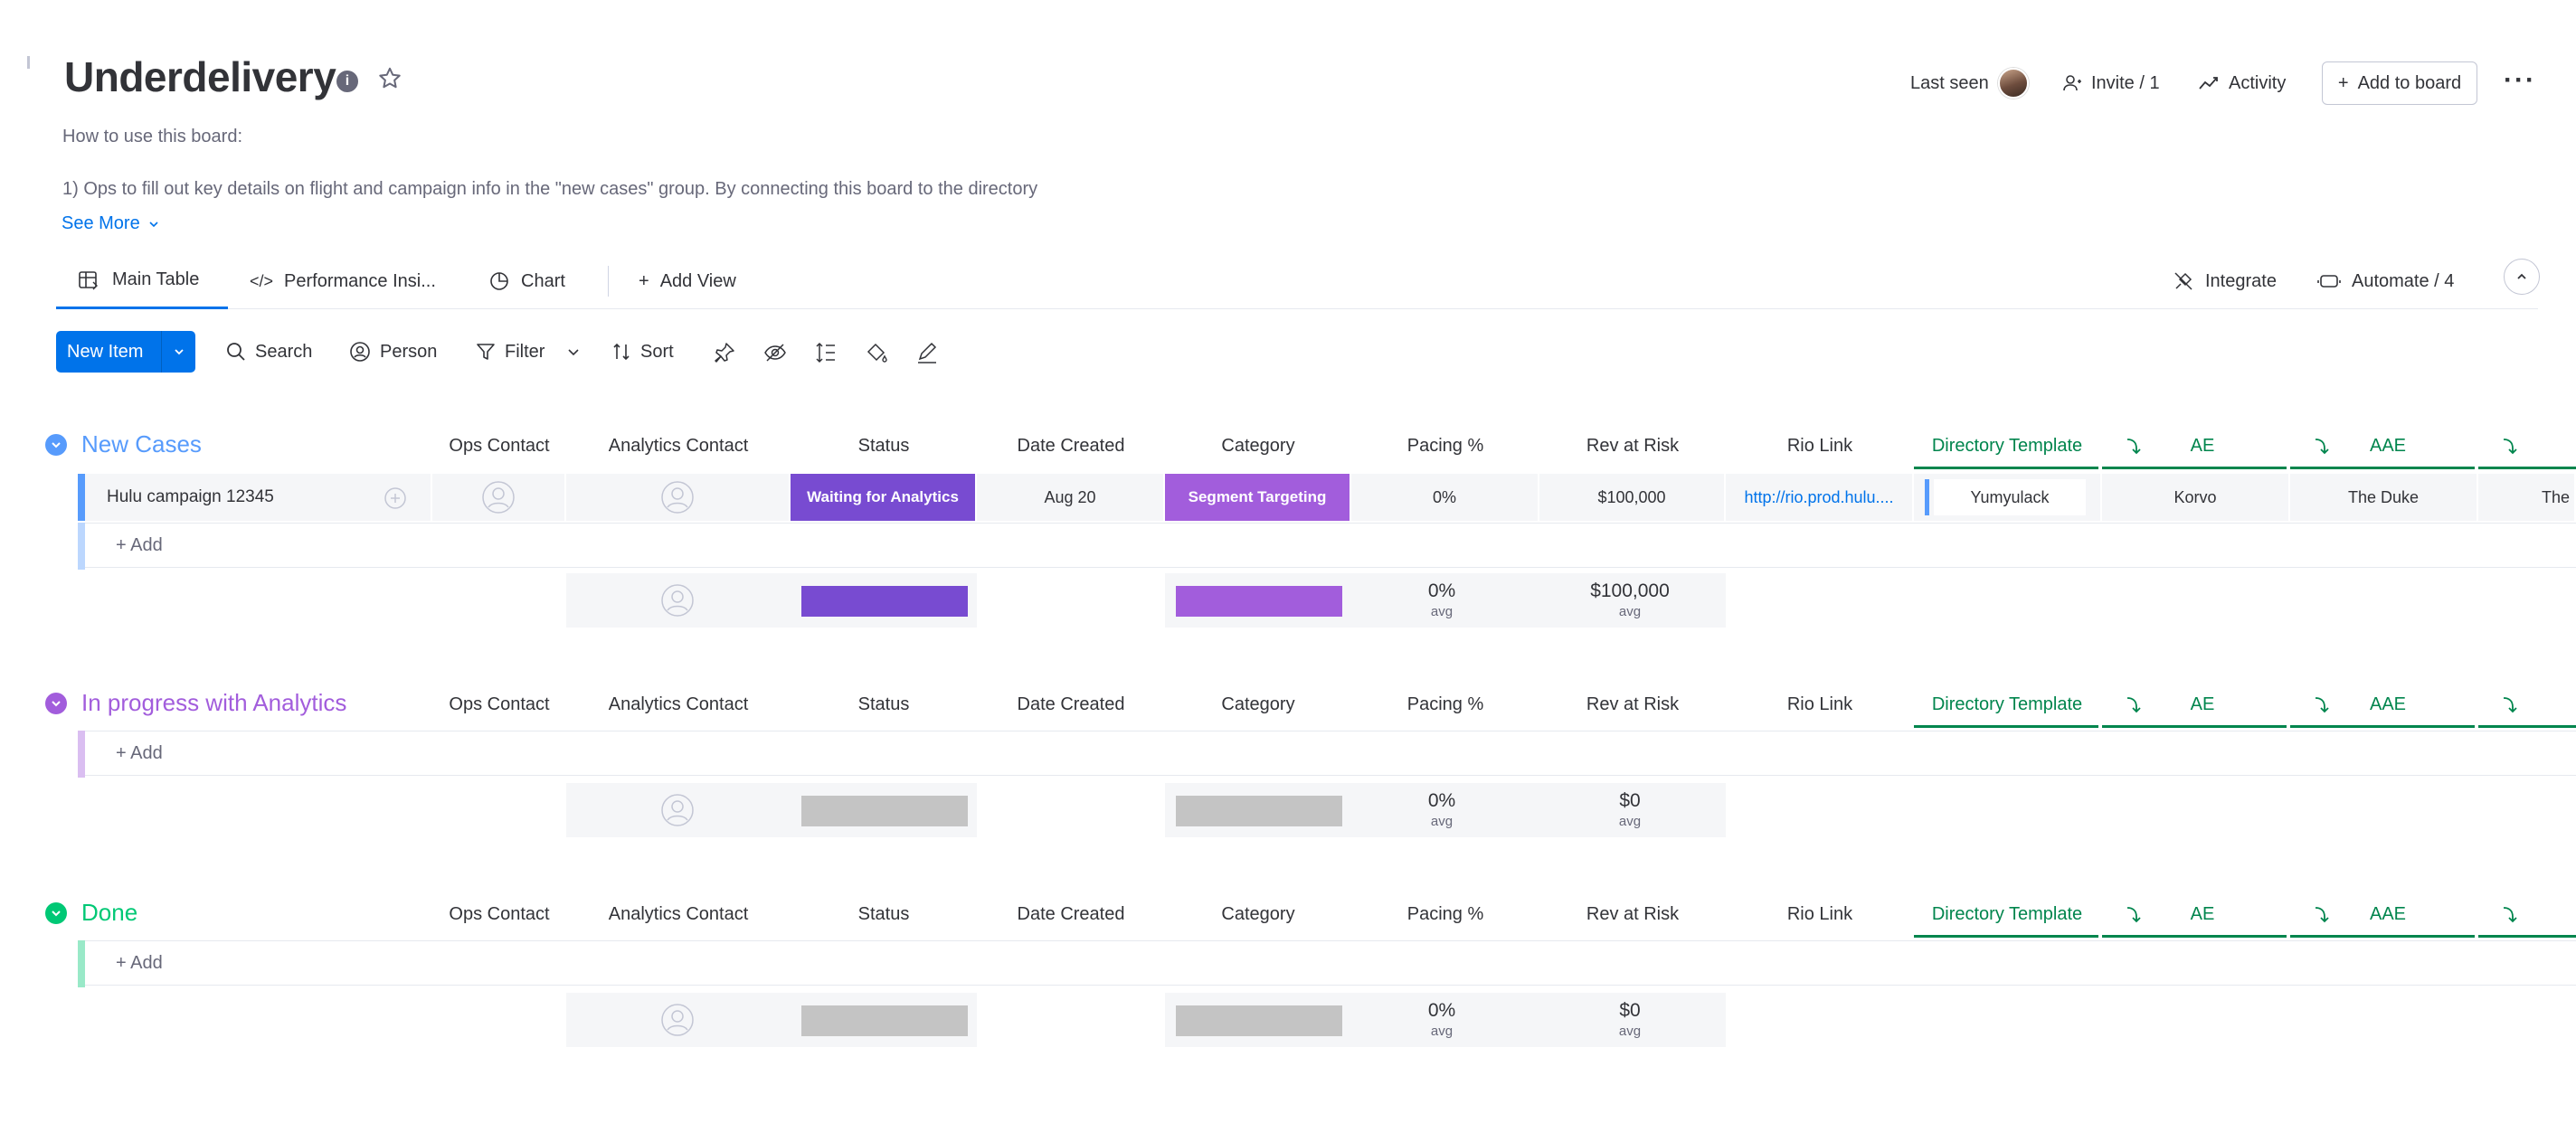  Describe the element at coordinates (775, 352) in the screenshot. I see `hide-icon` at that location.